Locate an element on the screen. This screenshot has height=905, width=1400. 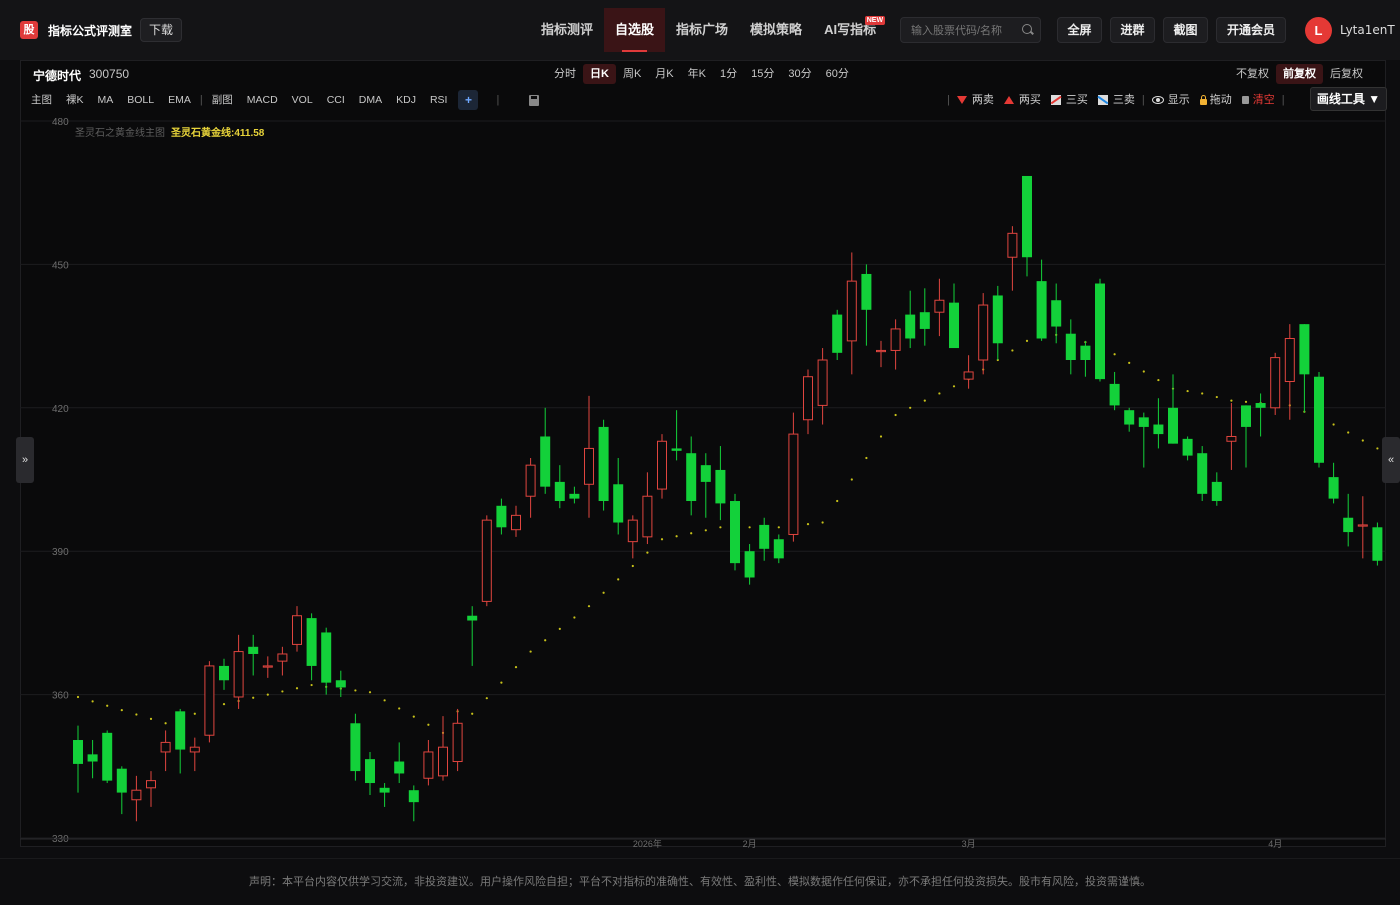
indicator-rsi: RSI is located at coordinates (439, 100).